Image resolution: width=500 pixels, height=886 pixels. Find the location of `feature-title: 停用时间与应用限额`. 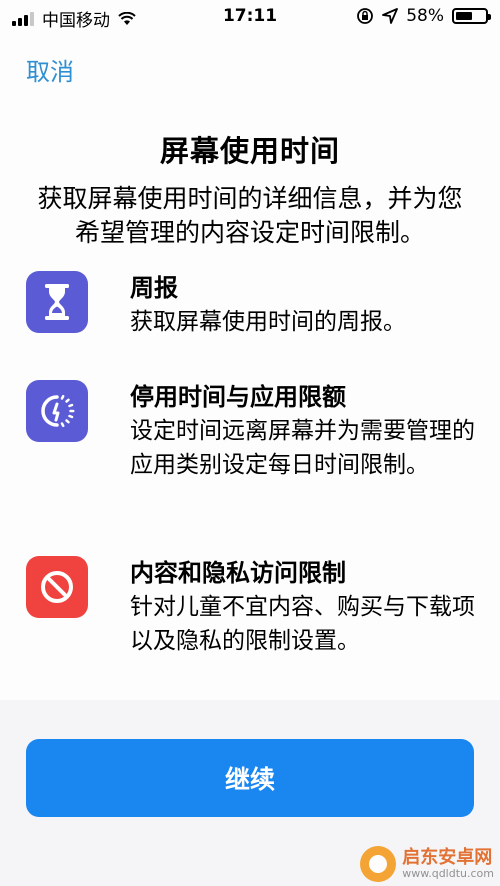

feature-title: 停用时间与应用限额 is located at coordinates (238, 397).